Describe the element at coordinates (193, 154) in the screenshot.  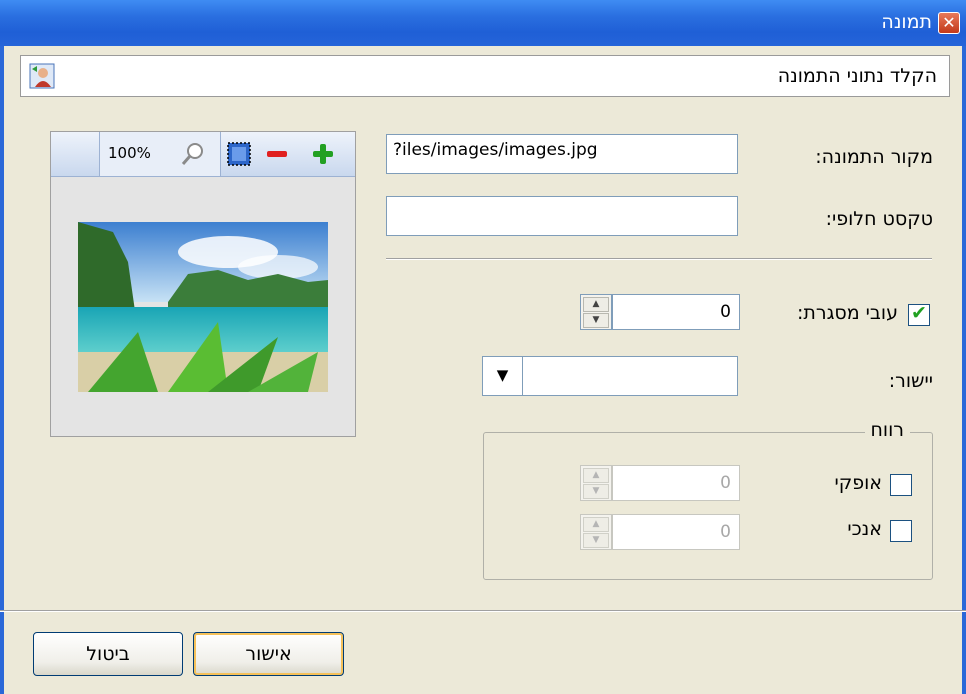
I see `magnifier-icon` at that location.